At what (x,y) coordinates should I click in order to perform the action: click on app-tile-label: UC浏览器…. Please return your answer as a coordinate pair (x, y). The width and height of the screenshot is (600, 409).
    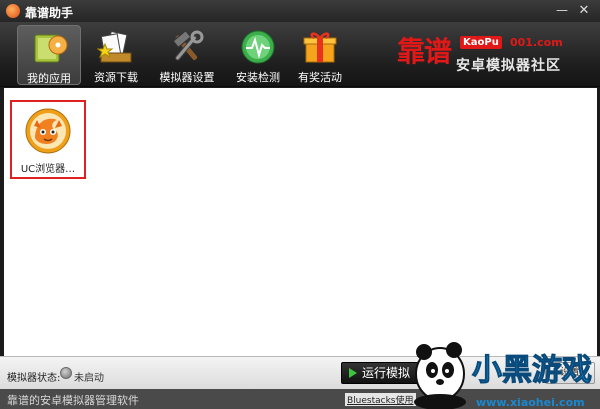
    Looking at the image, I should click on (48, 169).